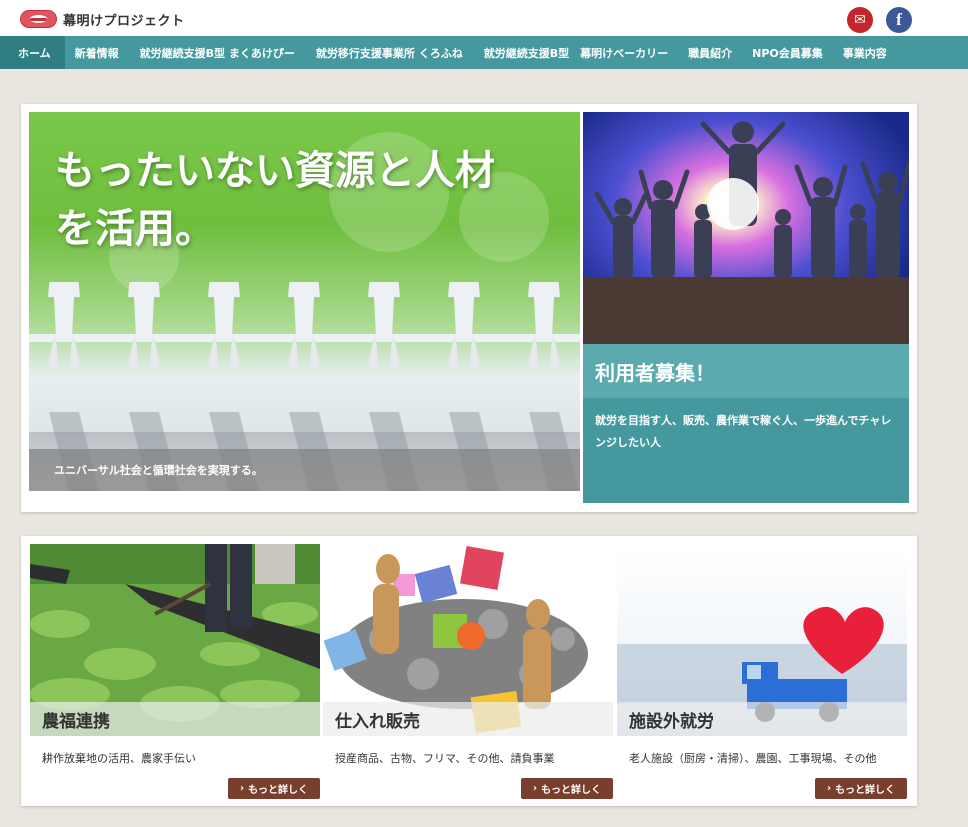 This screenshot has height=827, width=968. I want to click on card-title: 仕入れ販売, so click(468, 719).